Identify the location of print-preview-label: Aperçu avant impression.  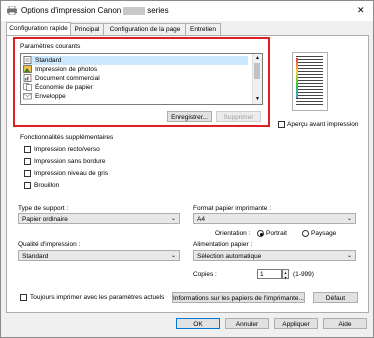
(323, 124).